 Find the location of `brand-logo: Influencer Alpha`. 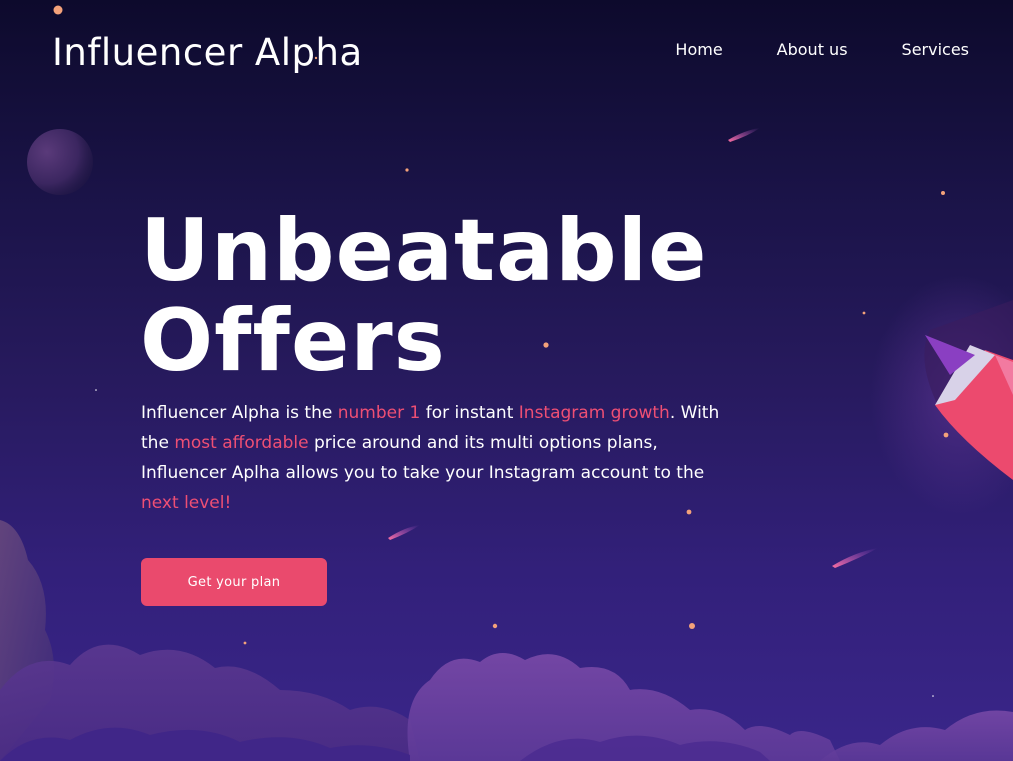

brand-logo: Influencer Alpha is located at coordinates (207, 53).